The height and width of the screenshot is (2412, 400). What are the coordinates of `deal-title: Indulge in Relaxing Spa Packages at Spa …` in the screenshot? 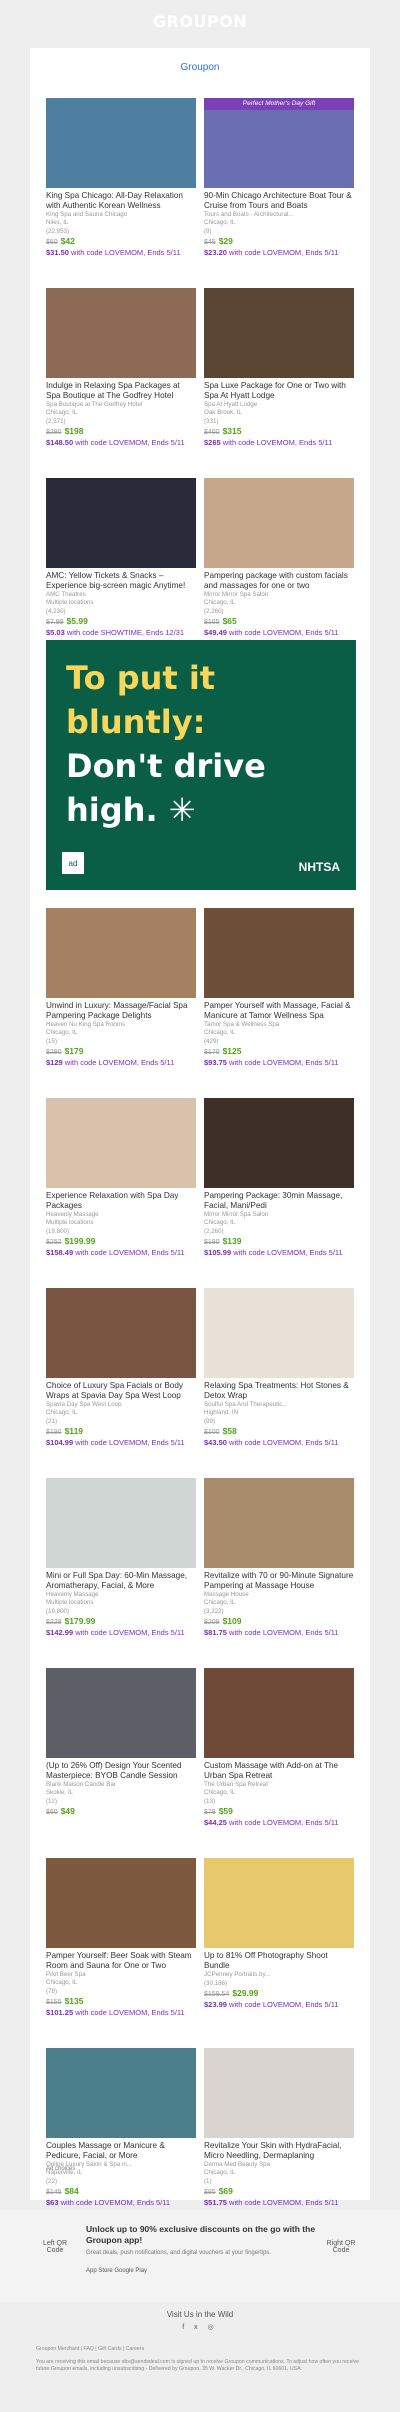 It's located at (121, 391).